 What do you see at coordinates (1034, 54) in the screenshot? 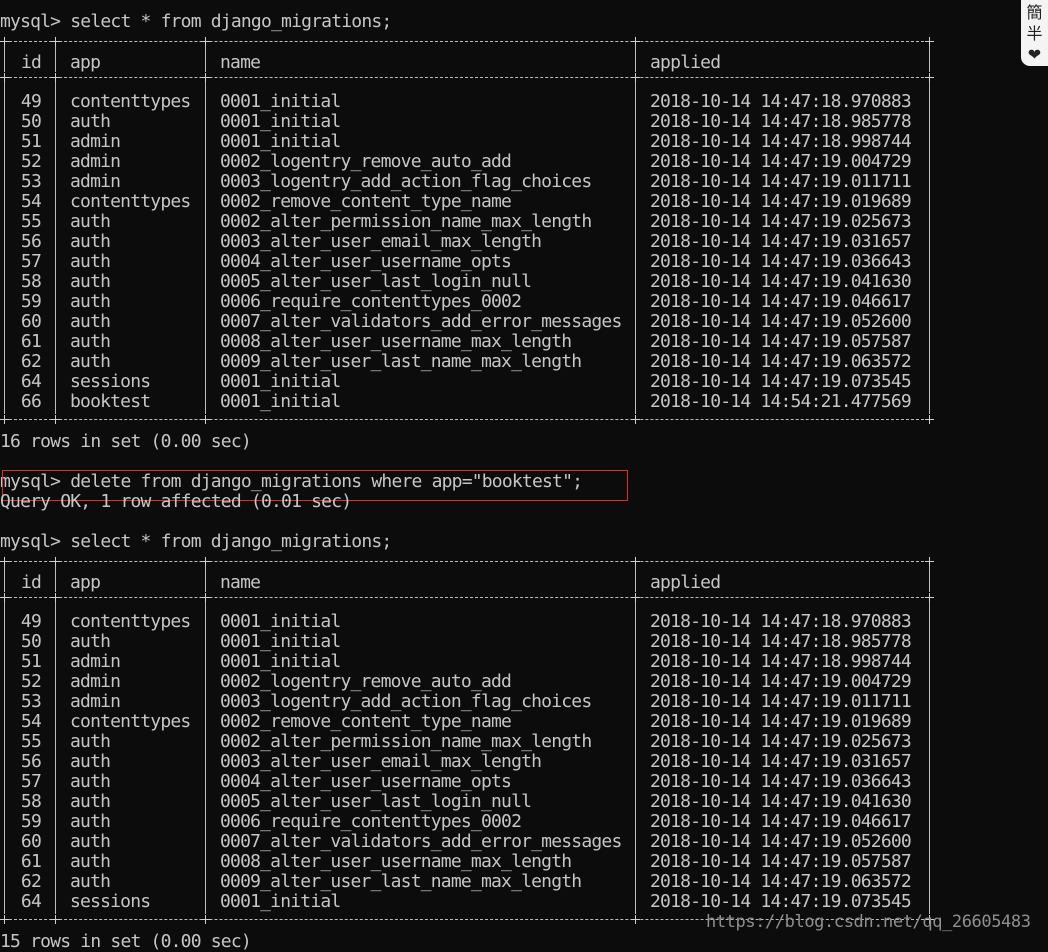
I see `heart-icon: ❤` at bounding box center [1034, 54].